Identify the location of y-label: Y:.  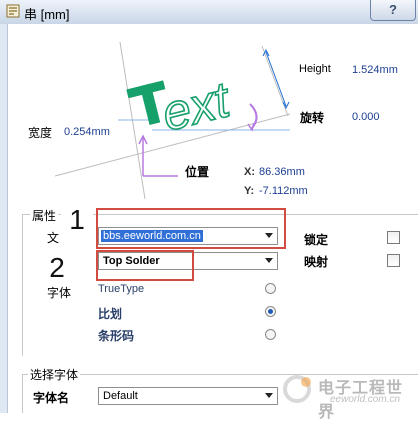
(249, 191).